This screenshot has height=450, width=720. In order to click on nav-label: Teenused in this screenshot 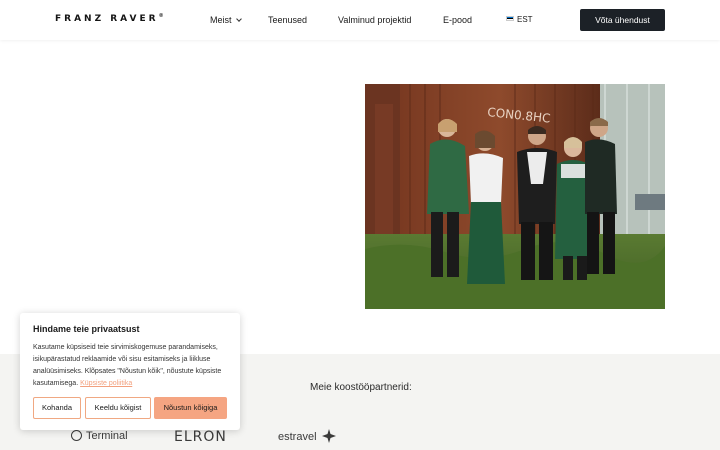, I will do `click(288, 20)`.